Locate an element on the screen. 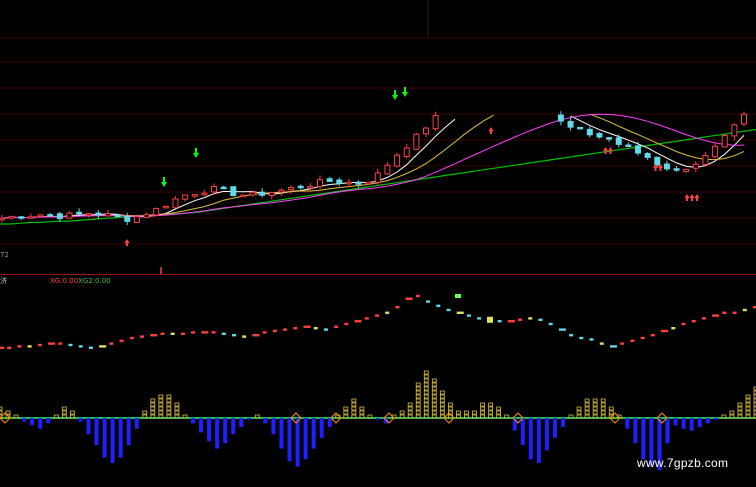  xg2-value-label: XG2:0.00 is located at coordinates (94, 281).